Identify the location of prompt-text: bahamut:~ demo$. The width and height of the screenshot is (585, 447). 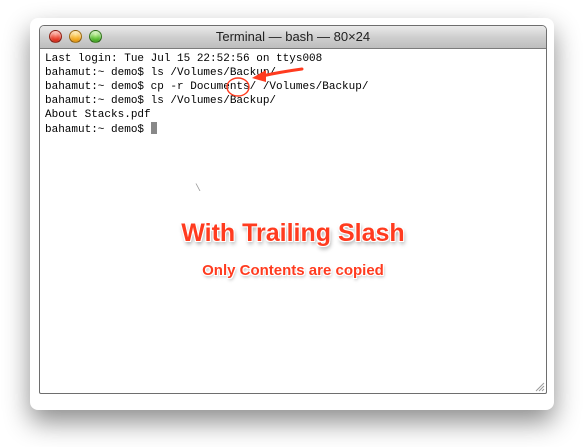
(98, 130).